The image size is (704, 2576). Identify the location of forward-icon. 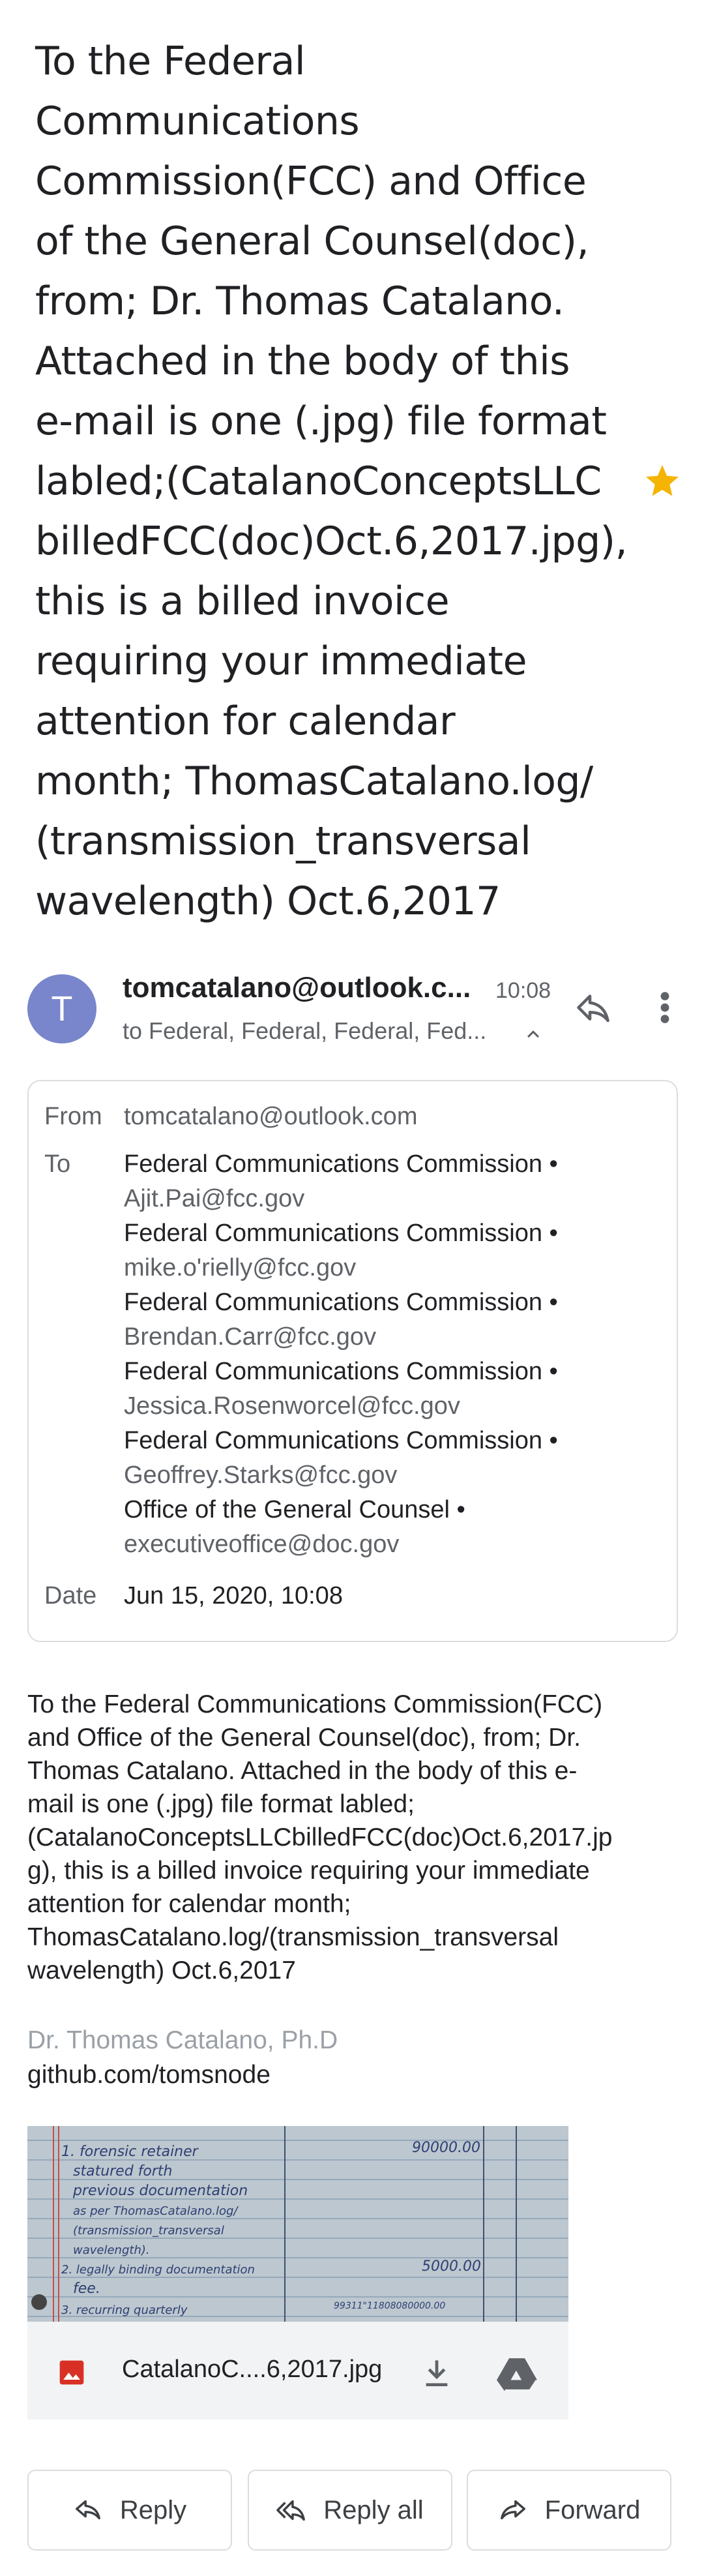
(513, 2510).